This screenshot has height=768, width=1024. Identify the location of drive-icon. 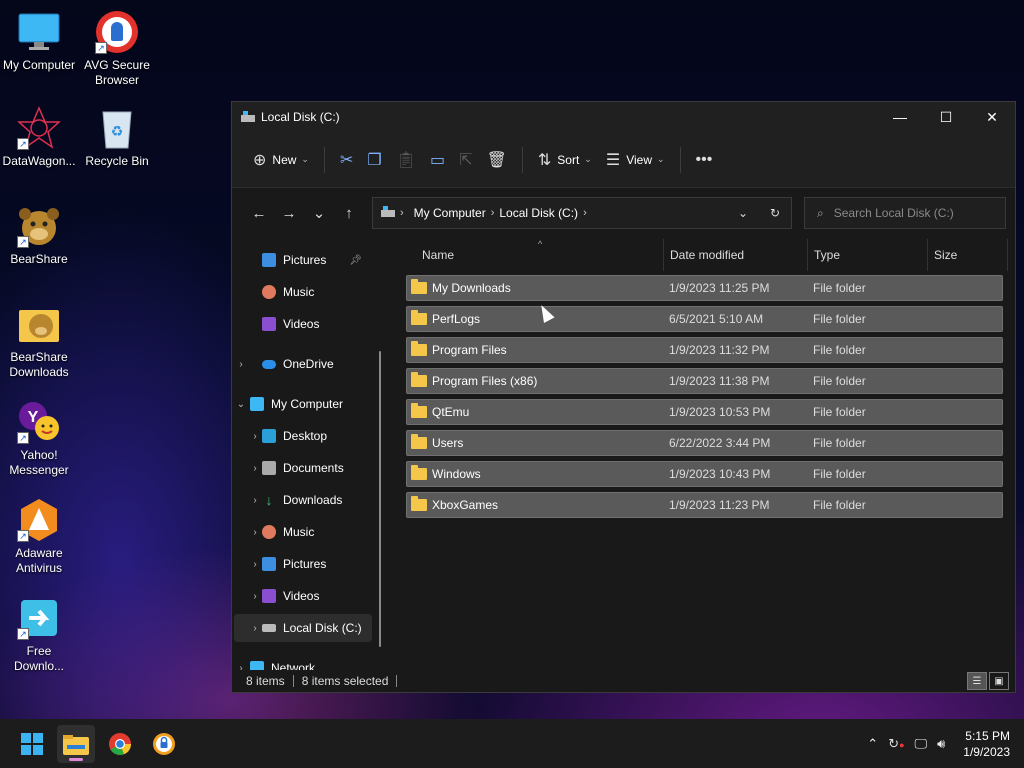
(388, 213).